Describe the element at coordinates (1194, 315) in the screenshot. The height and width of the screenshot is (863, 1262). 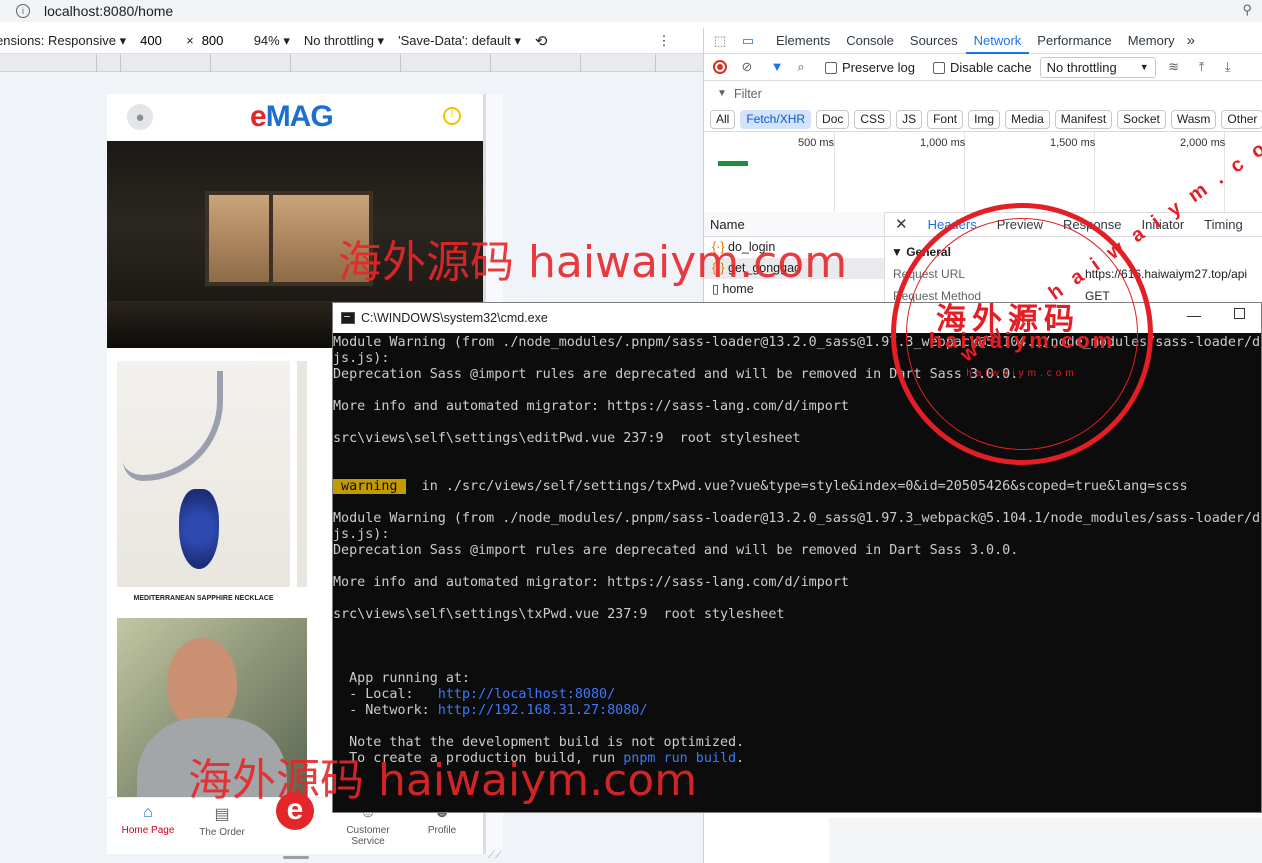
I see `minimize-icon: —` at that location.